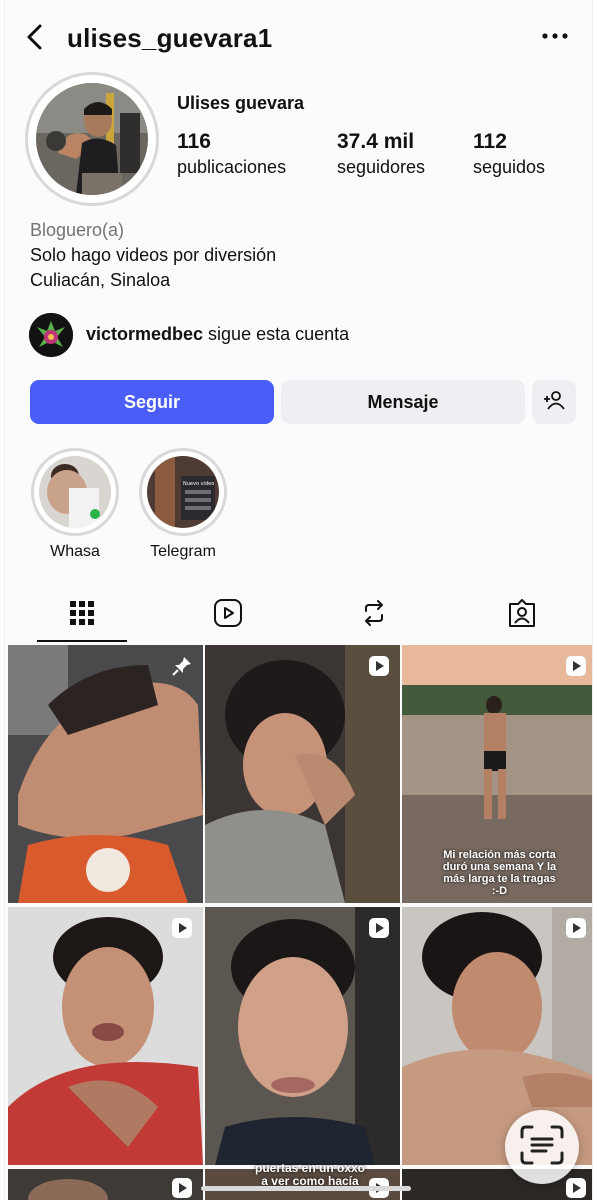 This screenshot has height=1200, width=597. I want to click on bio-category: Bloguero(a), so click(77, 230).